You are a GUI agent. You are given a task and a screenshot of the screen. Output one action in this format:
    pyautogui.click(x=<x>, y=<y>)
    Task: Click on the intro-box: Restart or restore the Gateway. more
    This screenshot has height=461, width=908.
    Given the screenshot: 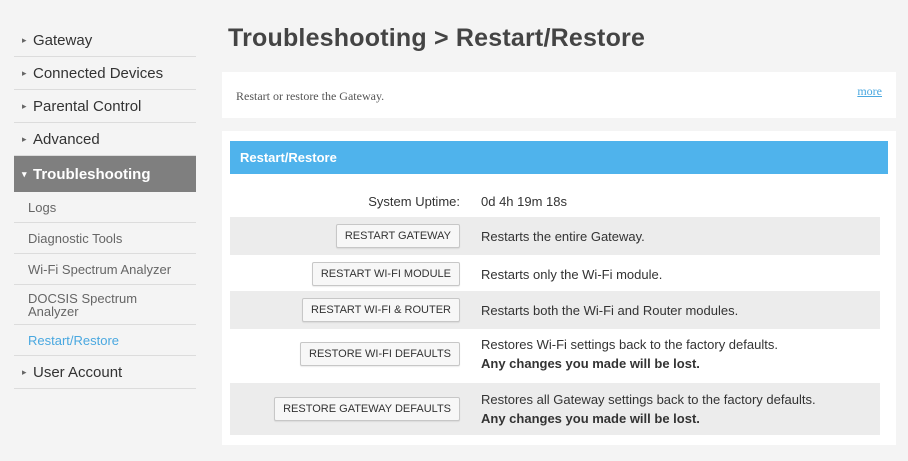 What is the action you would take?
    pyautogui.click(x=559, y=95)
    